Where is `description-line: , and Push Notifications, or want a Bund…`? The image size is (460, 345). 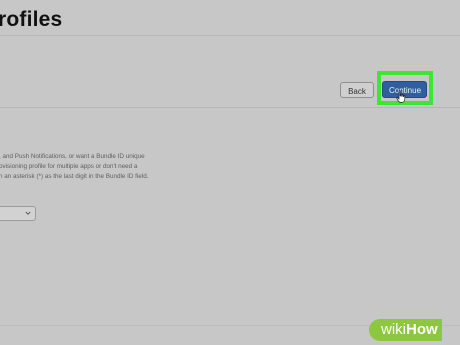
description-line: , and Push Notifications, or want a Bund… is located at coordinates (72, 156).